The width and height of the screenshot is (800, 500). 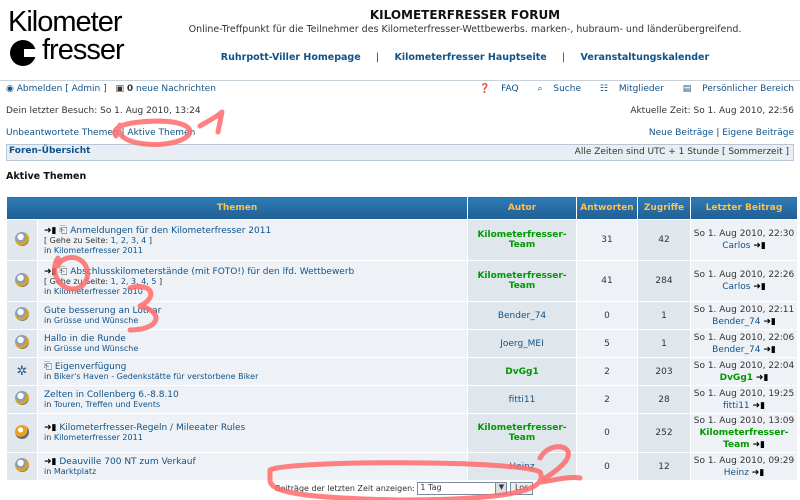 I want to click on last-post-user: Kilometerfresser-Team, so click(x=743, y=439).